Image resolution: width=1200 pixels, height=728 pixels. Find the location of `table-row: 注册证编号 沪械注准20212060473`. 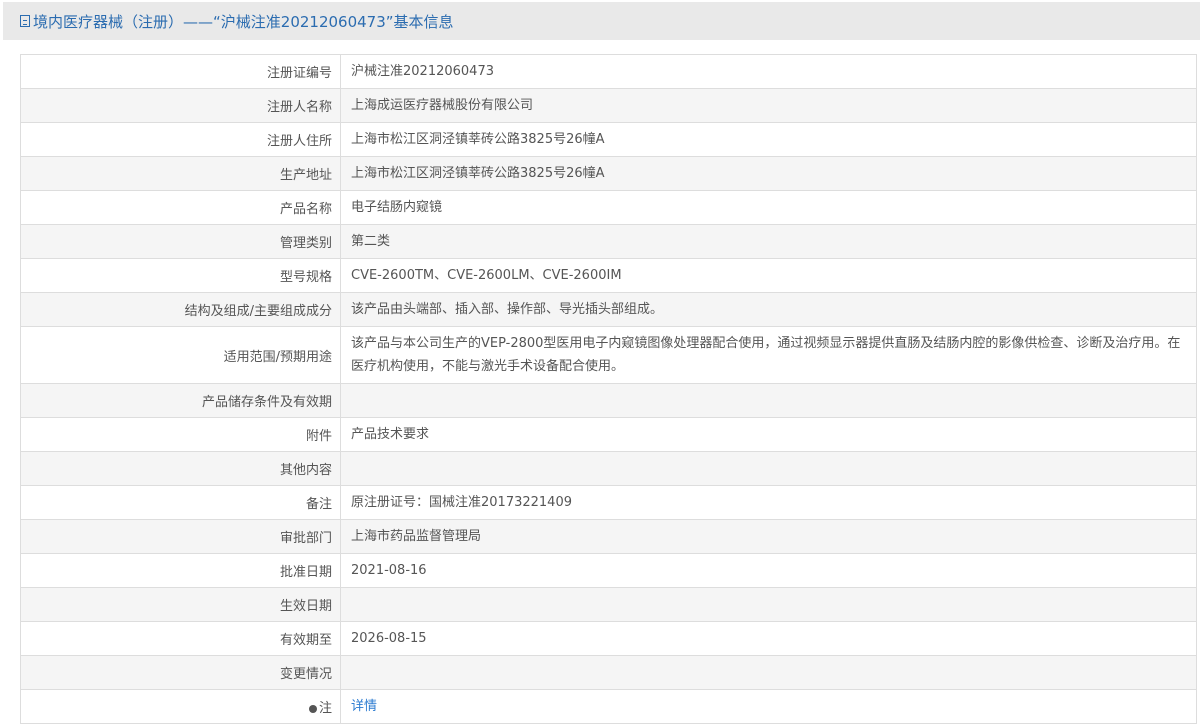

table-row: 注册证编号 沪械注准20212060473 is located at coordinates (608, 71).